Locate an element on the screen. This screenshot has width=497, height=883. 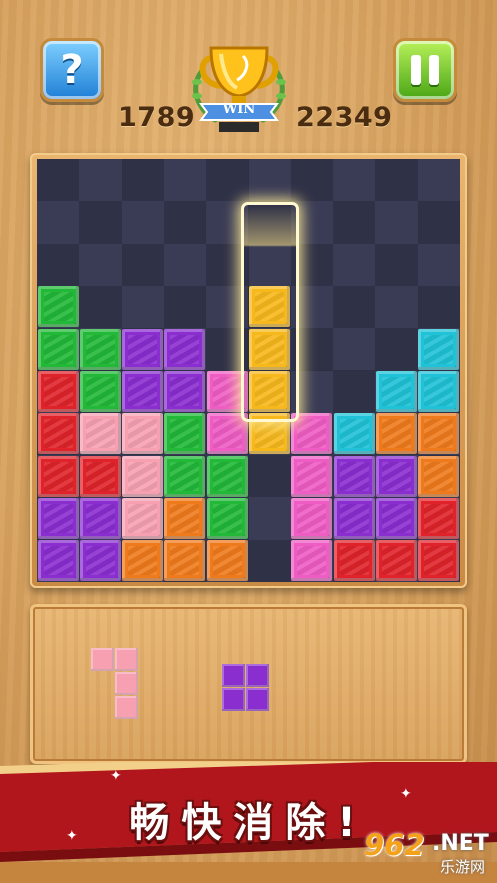
watermark-domain: .NET is located at coordinates (460, 843).